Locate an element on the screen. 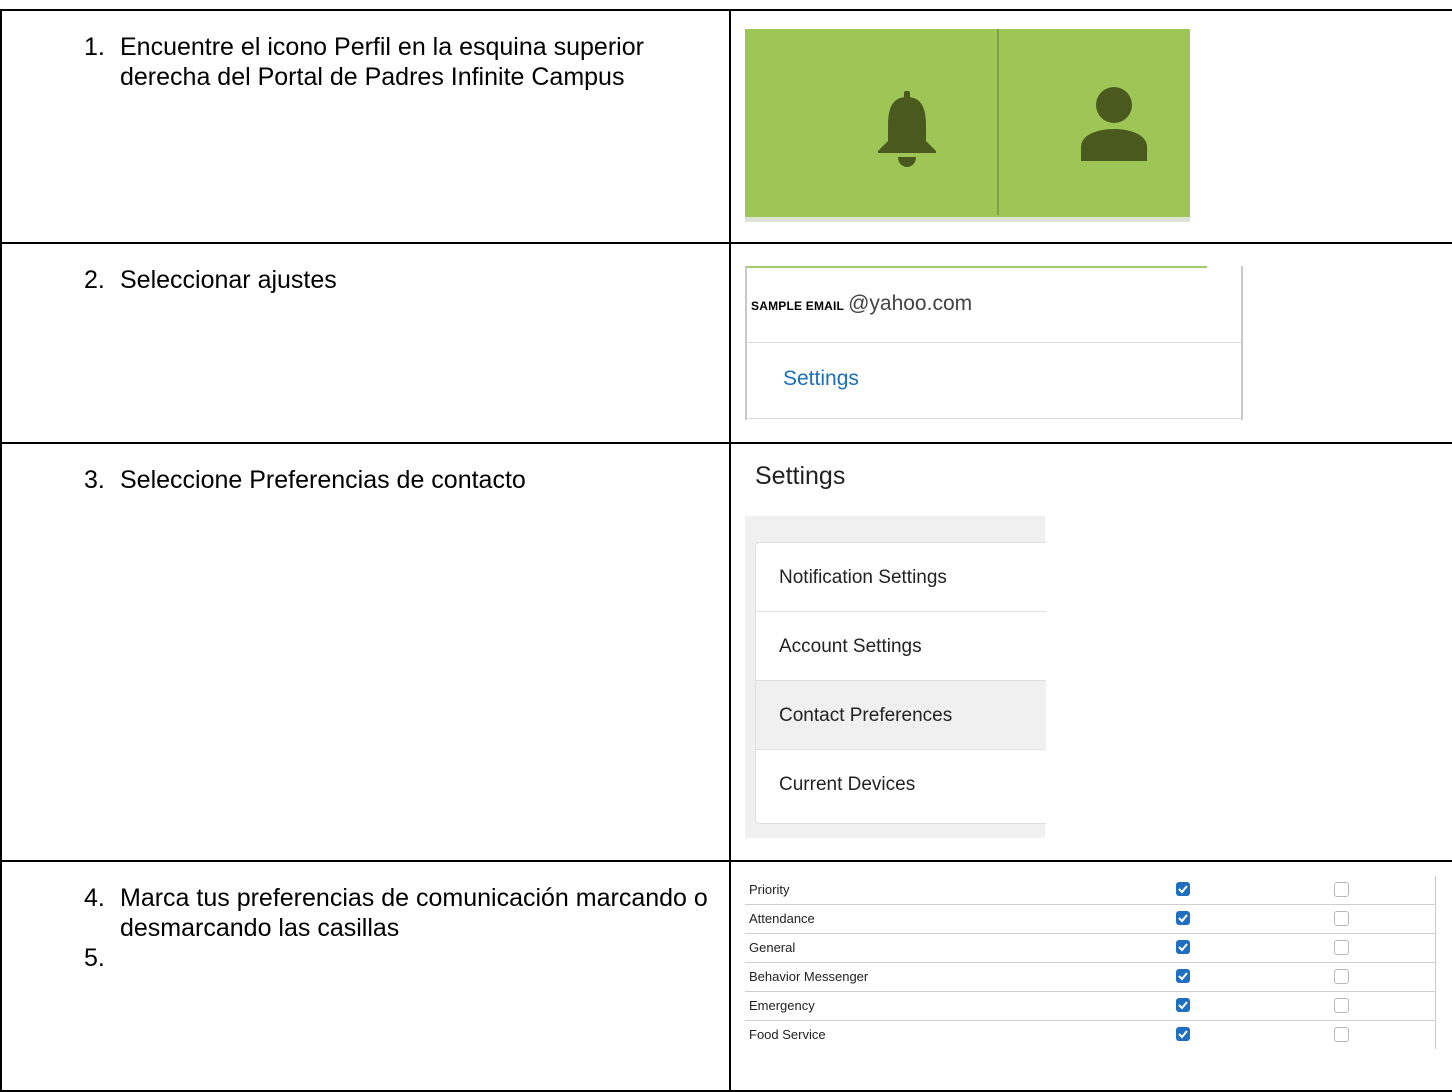 Image resolution: width=1452 pixels, height=1092 pixels. row-label: Food Service is located at coordinates (787, 1034).